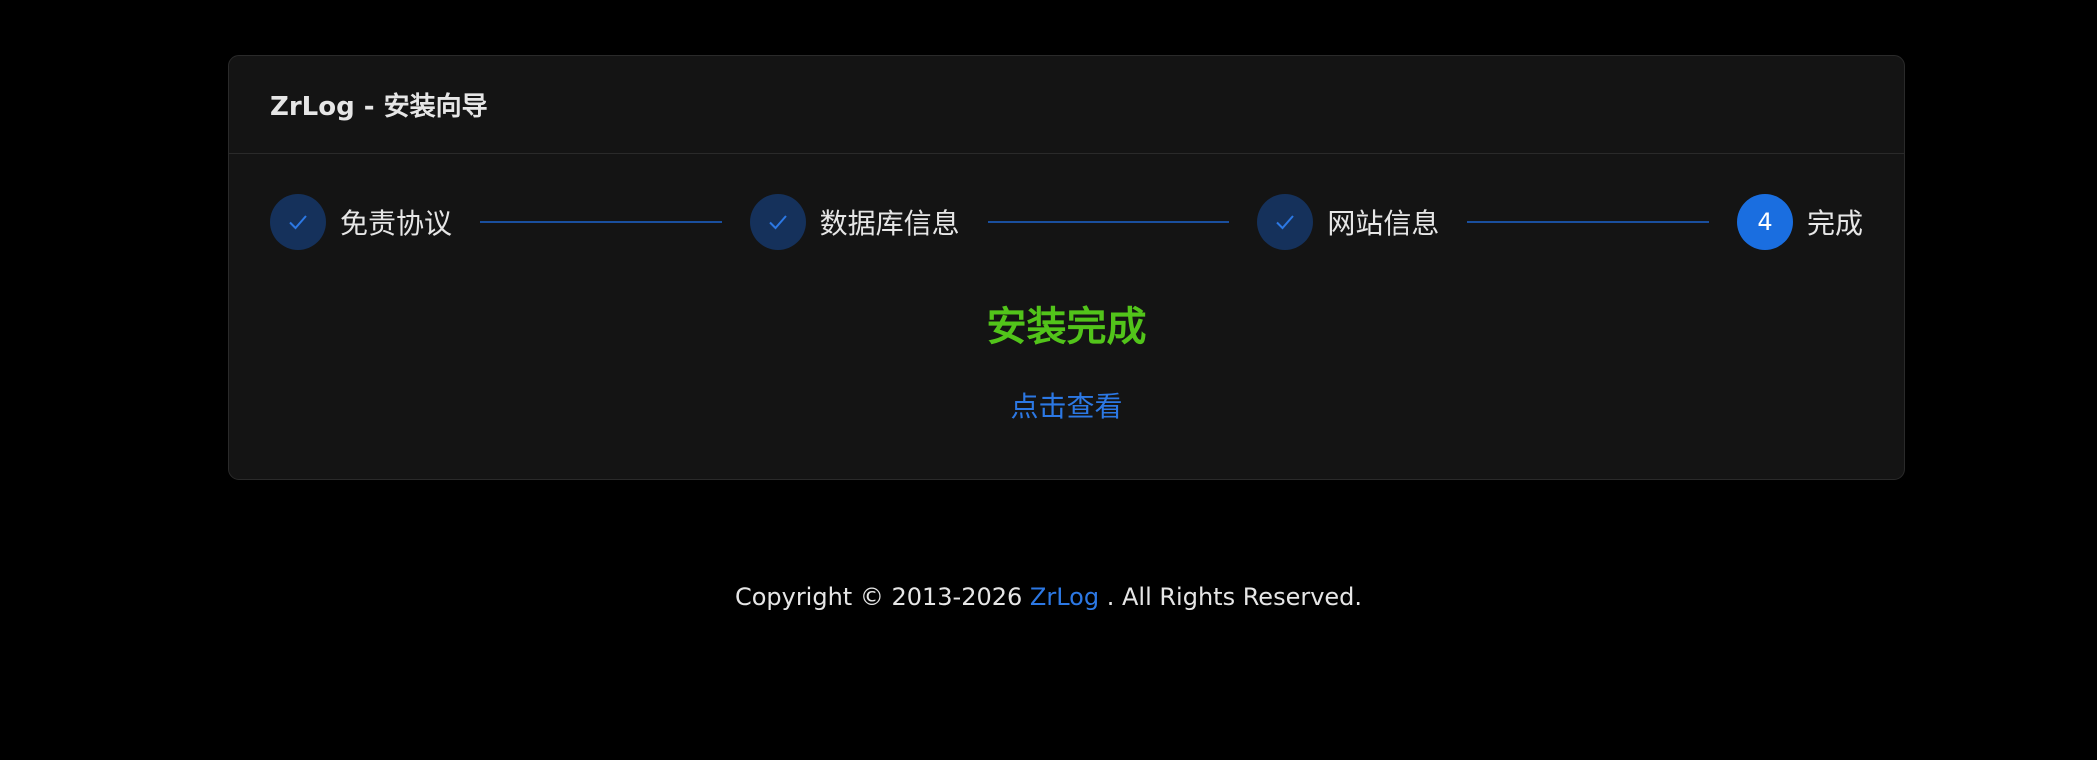  What do you see at coordinates (379, 107) in the screenshot?
I see `page-title: ZrLog - 安装向导` at bounding box center [379, 107].